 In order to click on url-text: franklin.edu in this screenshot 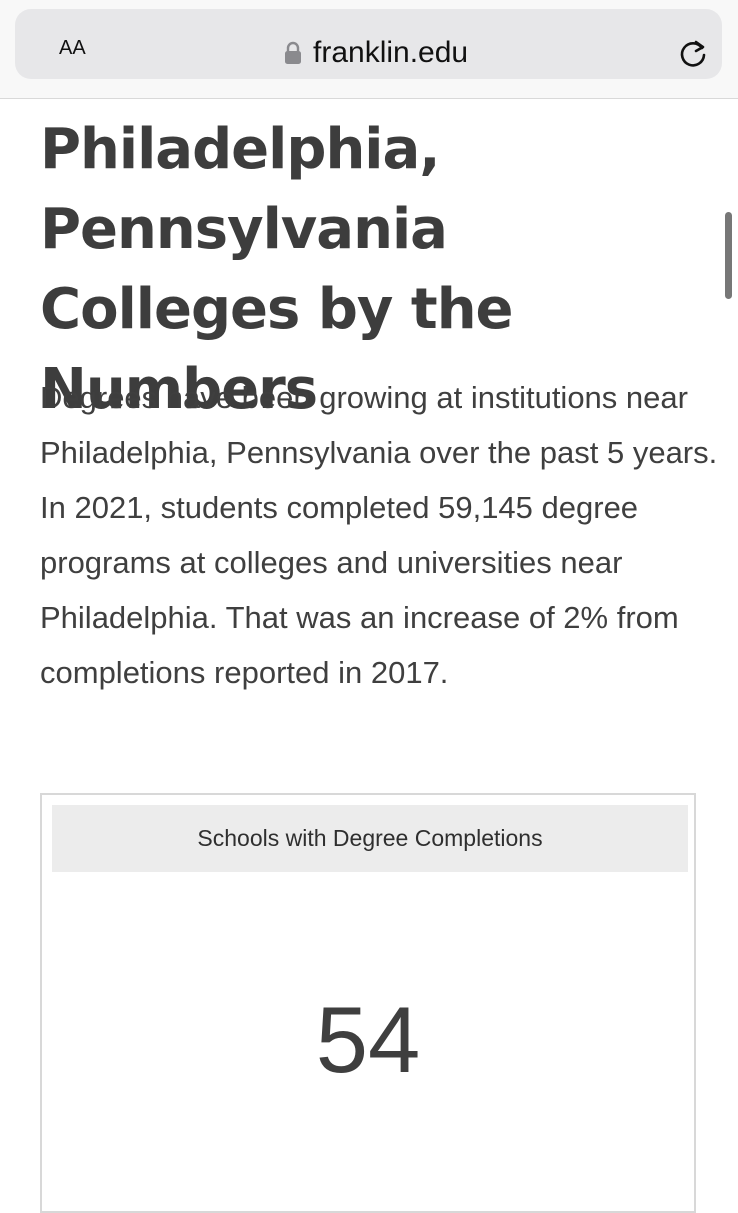, I will do `click(391, 52)`.